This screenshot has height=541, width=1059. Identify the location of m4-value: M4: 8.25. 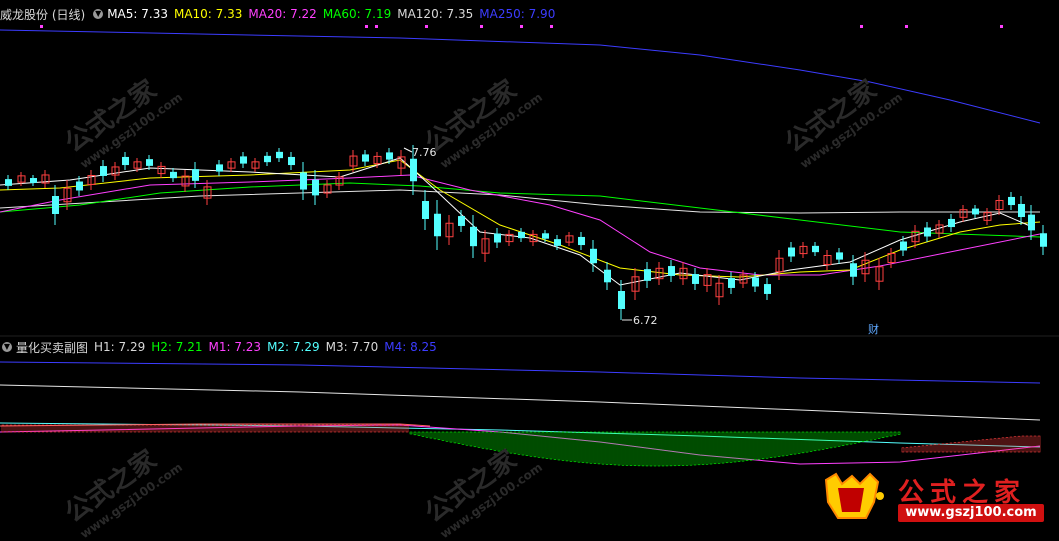
(410, 347).